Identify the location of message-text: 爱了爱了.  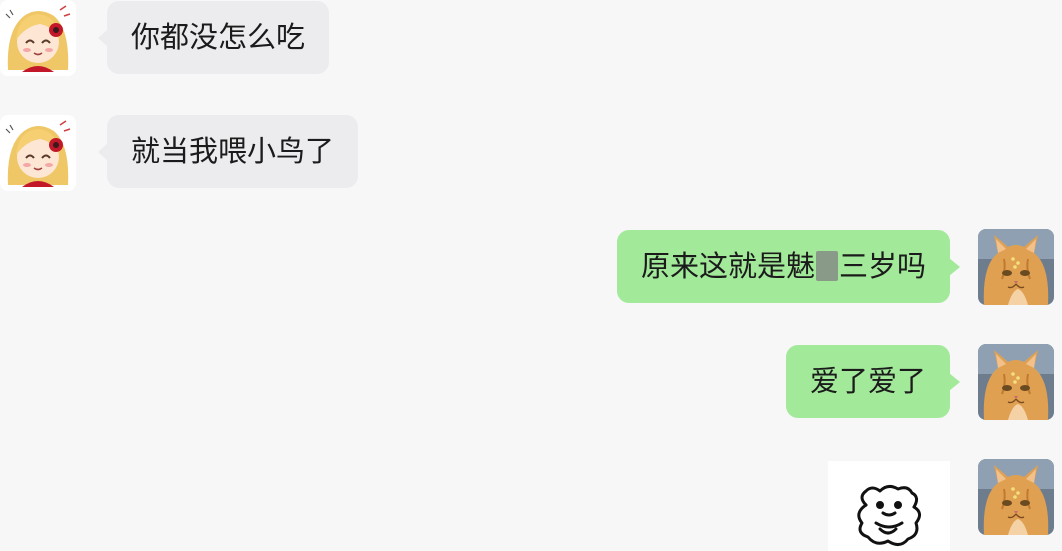
(867, 381).